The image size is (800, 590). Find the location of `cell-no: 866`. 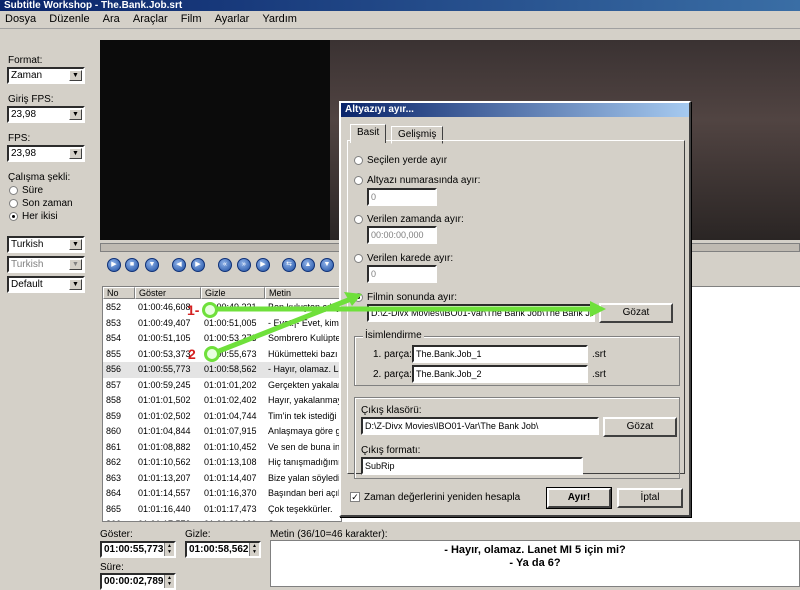

cell-no: 866 is located at coordinates (120, 519).